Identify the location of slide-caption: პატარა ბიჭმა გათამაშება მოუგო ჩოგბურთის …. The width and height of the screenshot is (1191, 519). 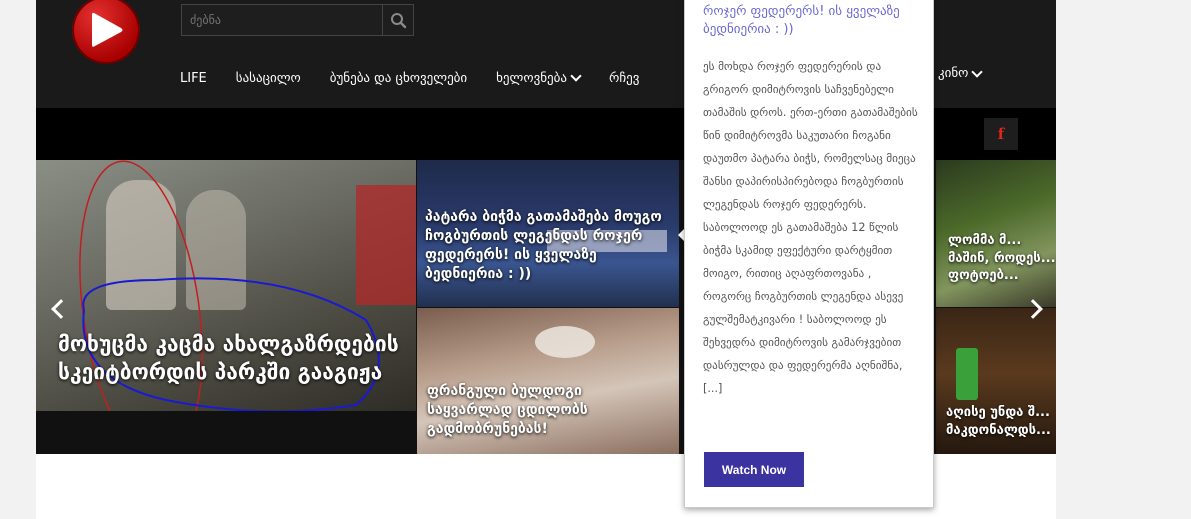
(543, 245).